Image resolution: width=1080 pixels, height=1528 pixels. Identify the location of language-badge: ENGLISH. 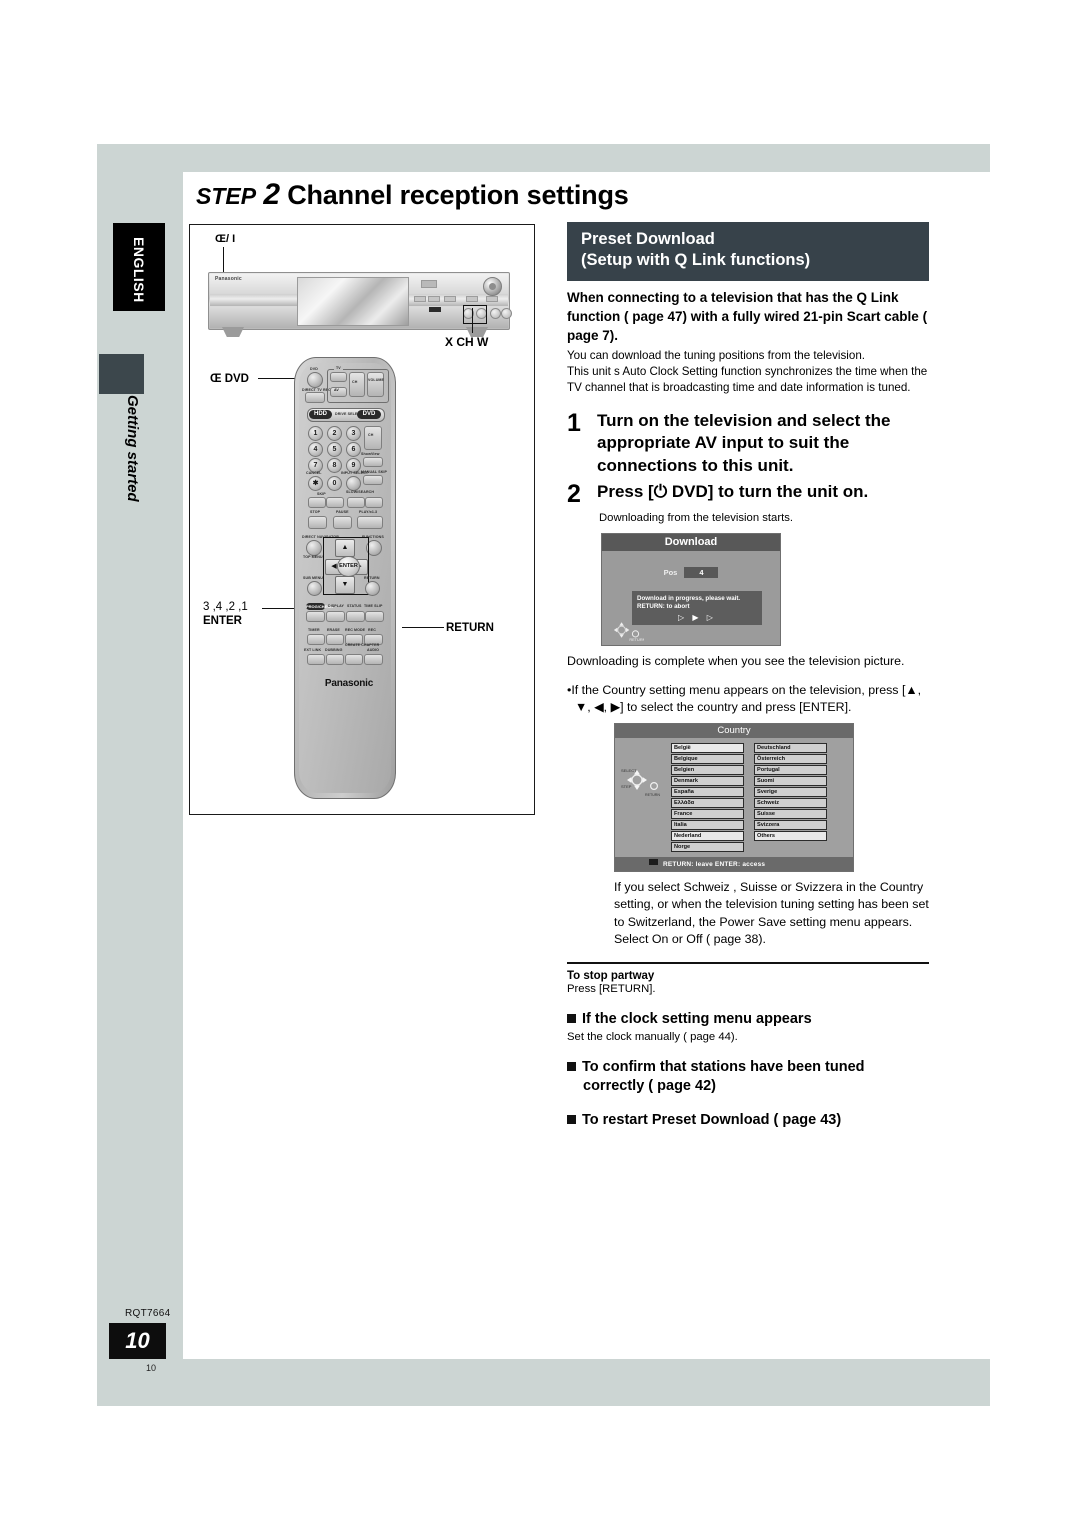
(139, 267).